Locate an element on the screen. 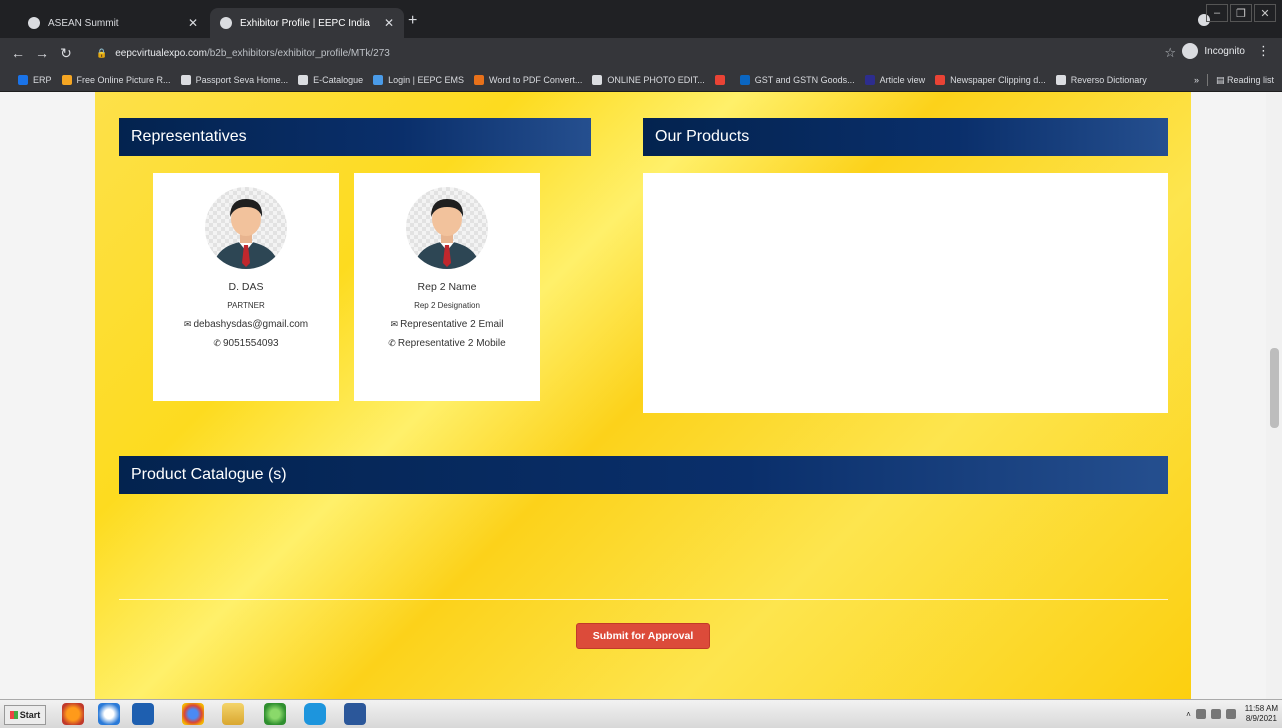 This screenshot has width=1282, height=728. submit-for-approval-button: Submit for Approval is located at coordinates (643, 636).